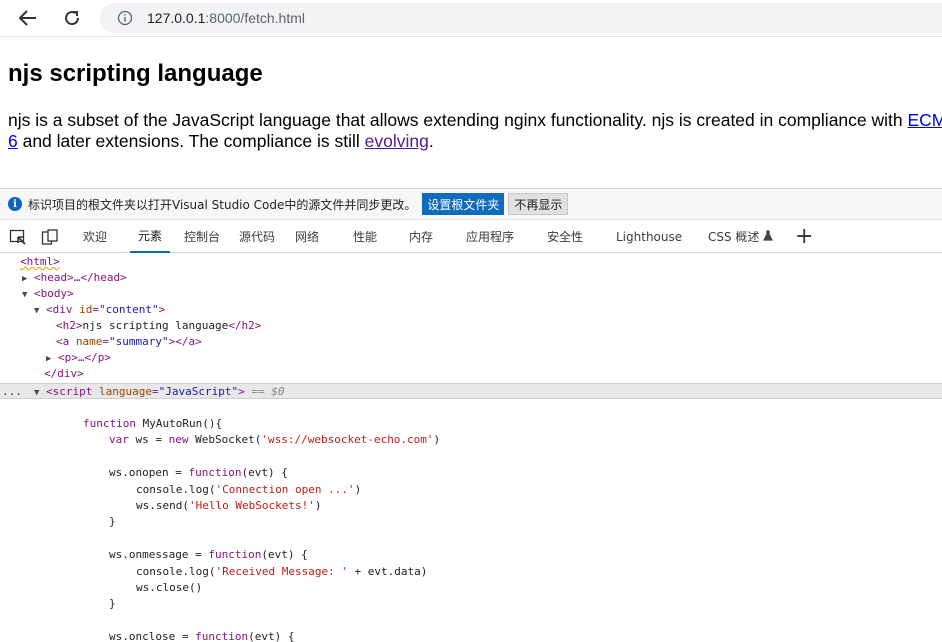 This screenshot has width=942, height=642. What do you see at coordinates (471, 391) in the screenshot?
I see `dom-node-script-selected: ... ▼ <script language="JavaScript"> == $0` at bounding box center [471, 391].